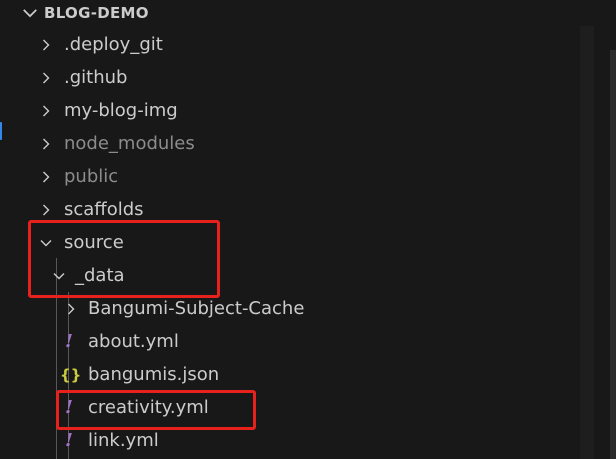  What do you see at coordinates (113, 44) in the screenshot?
I see `tree-item-label: .deploy_git` at bounding box center [113, 44].